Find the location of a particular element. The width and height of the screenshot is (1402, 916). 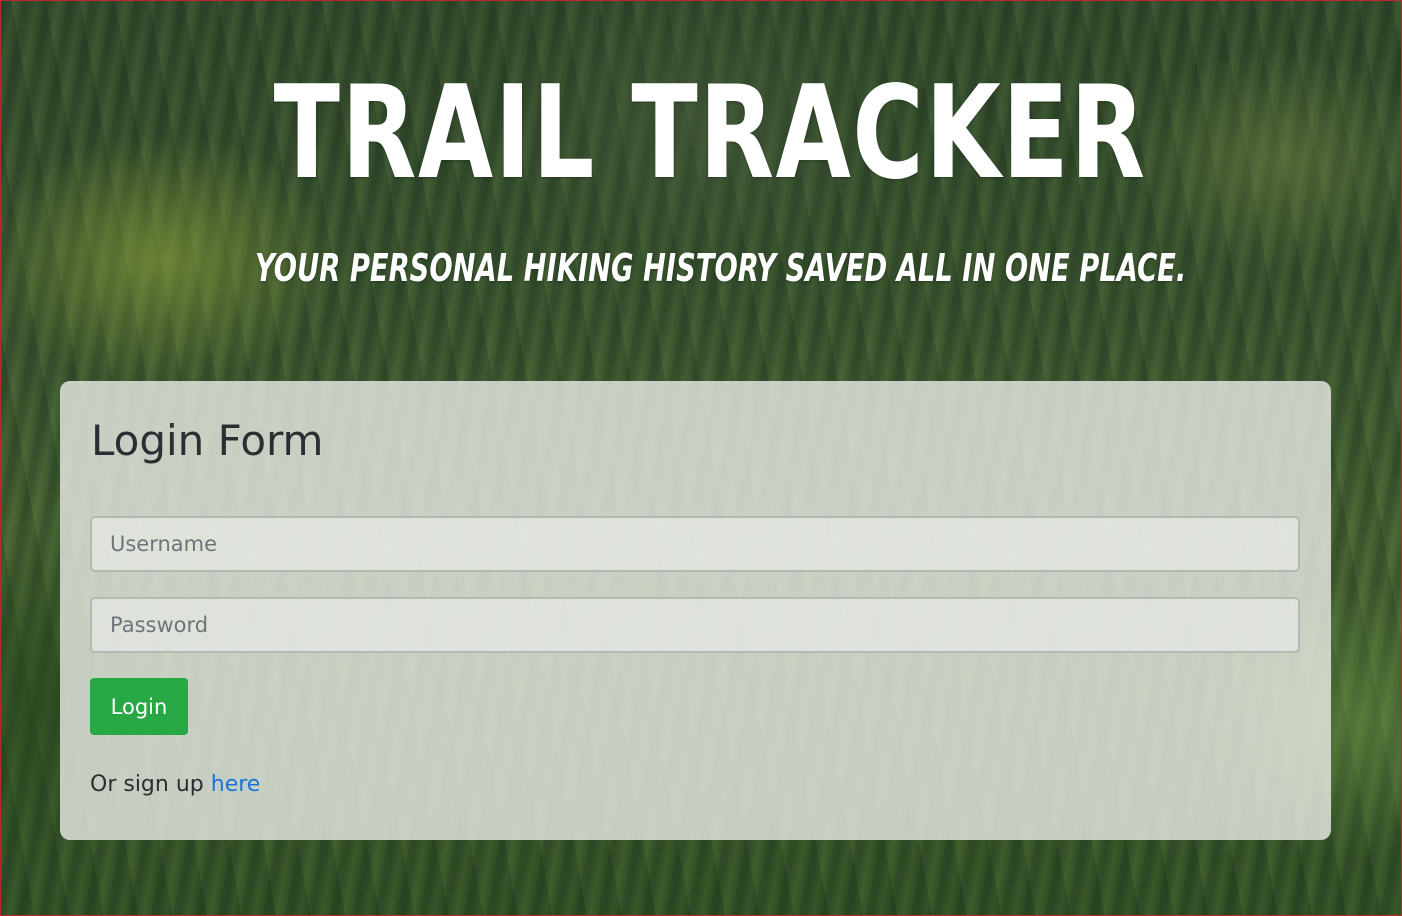

username-input is located at coordinates (695, 544).